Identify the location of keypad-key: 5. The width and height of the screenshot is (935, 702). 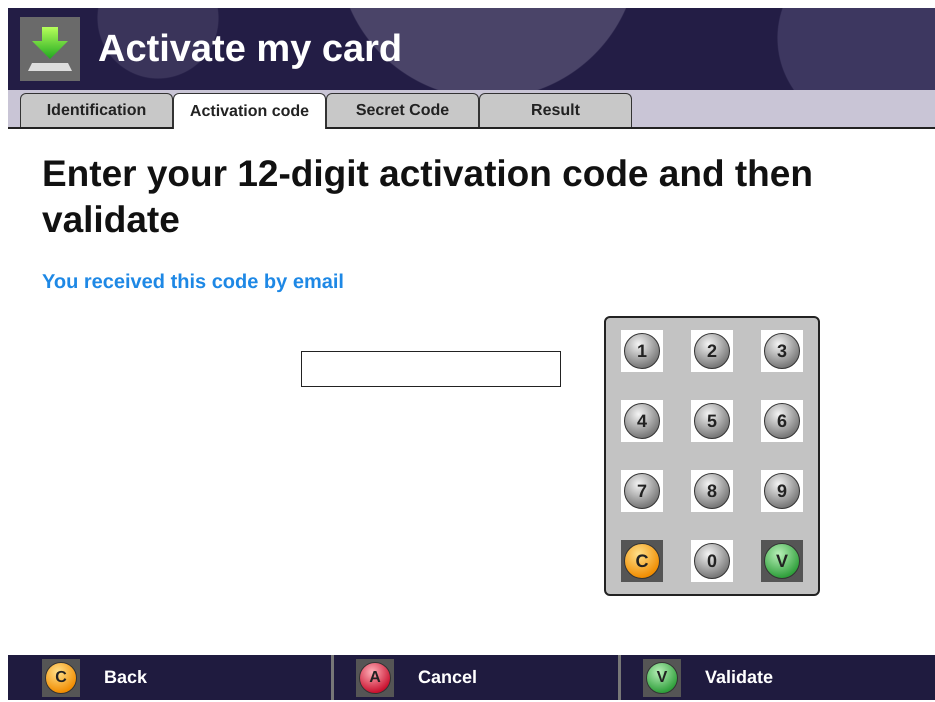
(712, 421).